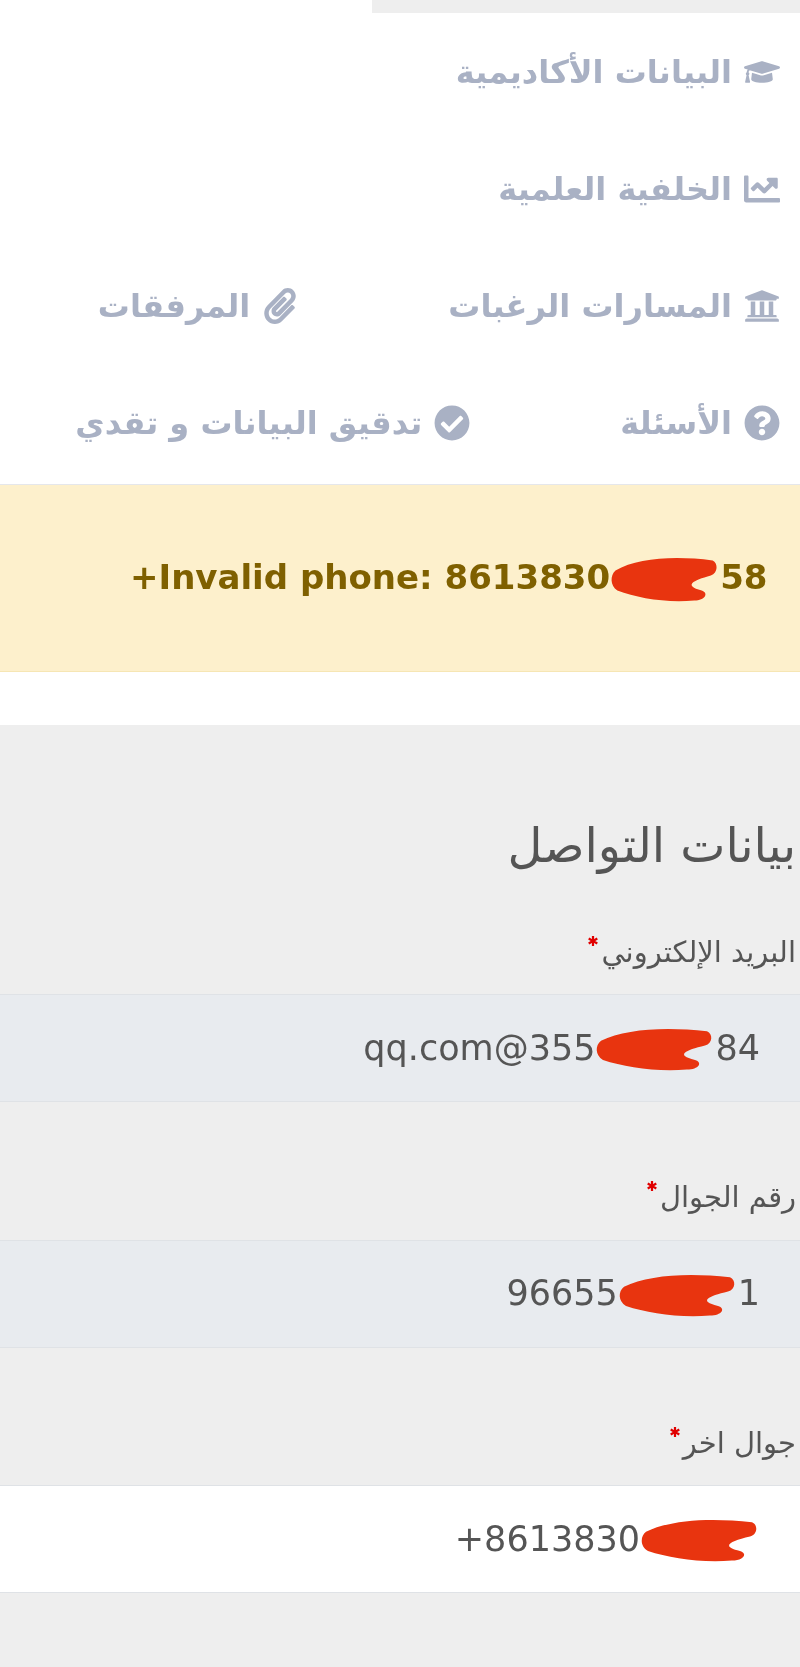  I want to click on field-label: البريد الإلكتروني, so click(400, 952).